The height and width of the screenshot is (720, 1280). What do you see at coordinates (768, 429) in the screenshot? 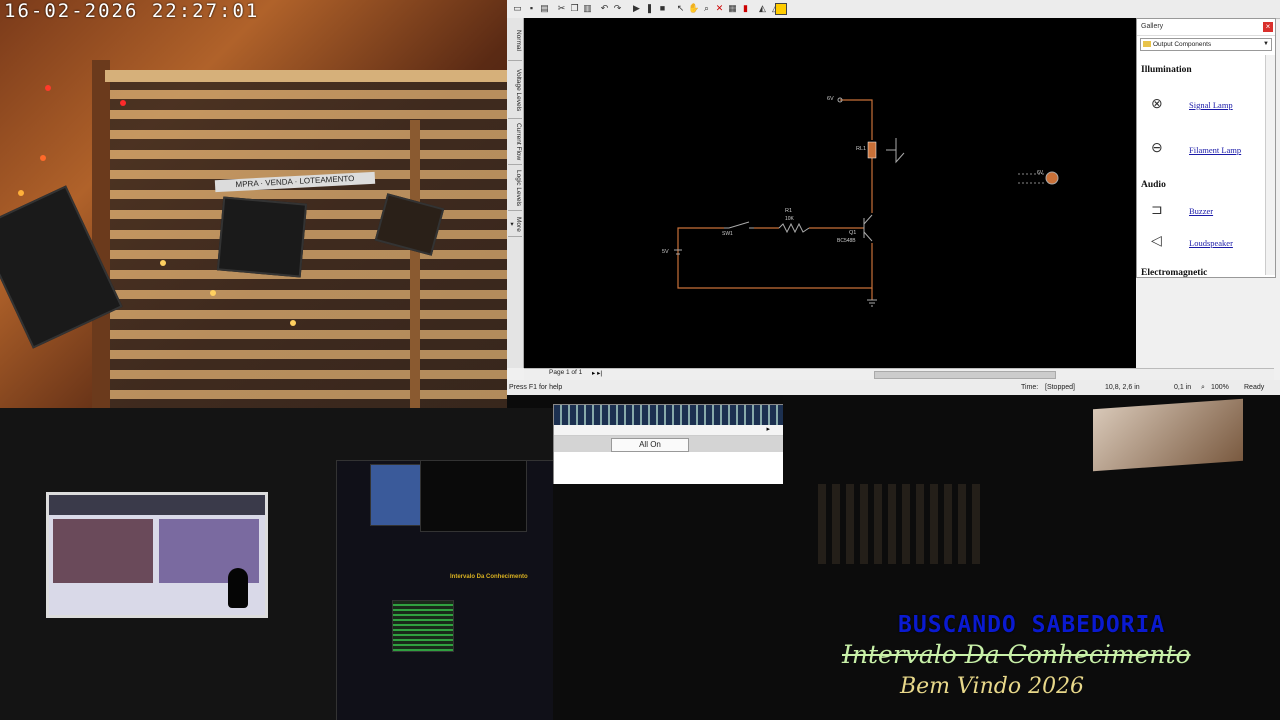
I see `chevron-right-icon: ▸` at bounding box center [768, 429].